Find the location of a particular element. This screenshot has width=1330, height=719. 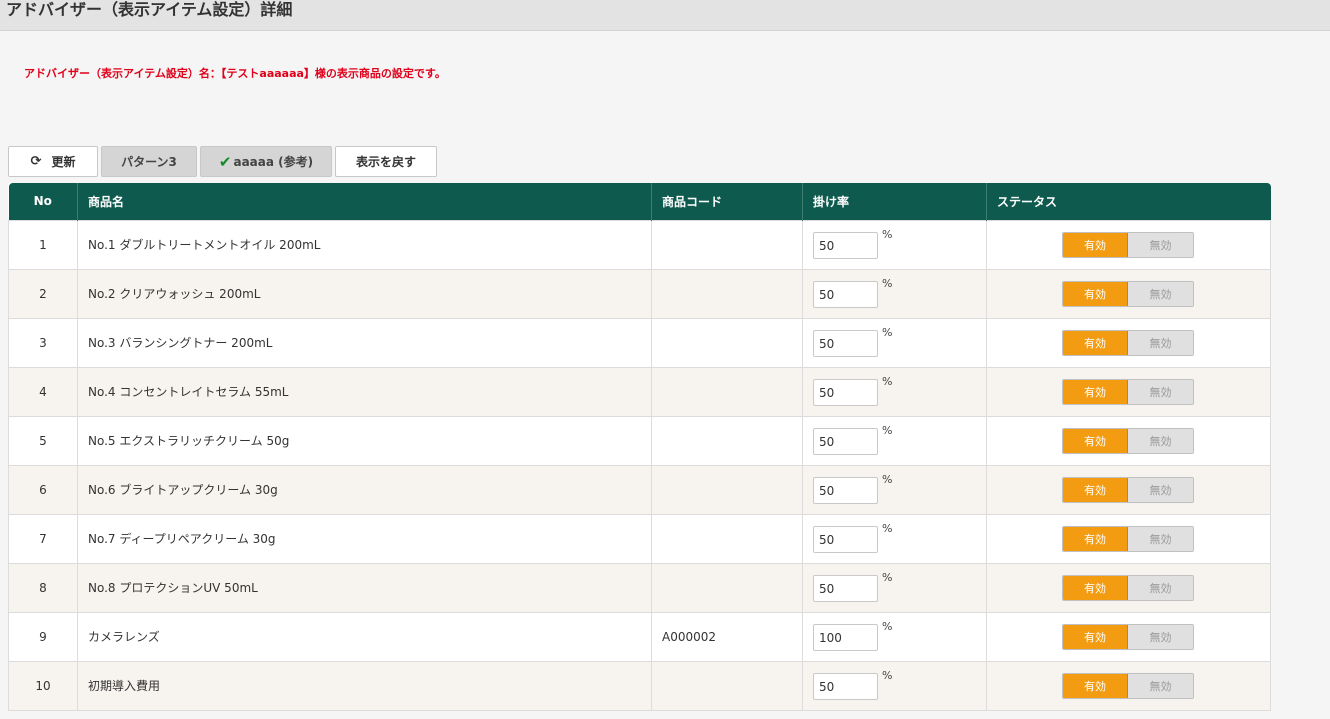

table-row: 10 初期導入費用 50% 有効 無効 is located at coordinates (639, 685).